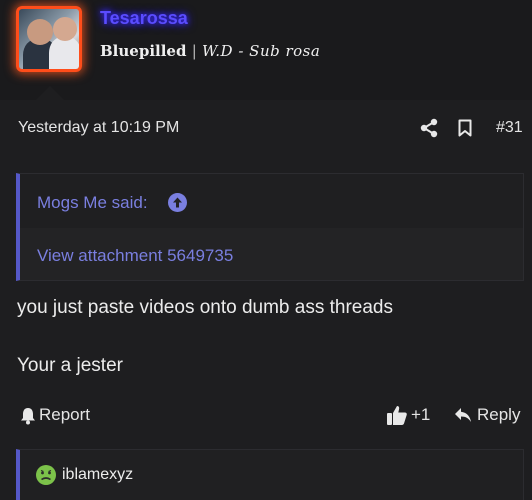 The width and height of the screenshot is (532, 500). What do you see at coordinates (64, 53) in the screenshot?
I see `avatar-figure` at bounding box center [64, 53].